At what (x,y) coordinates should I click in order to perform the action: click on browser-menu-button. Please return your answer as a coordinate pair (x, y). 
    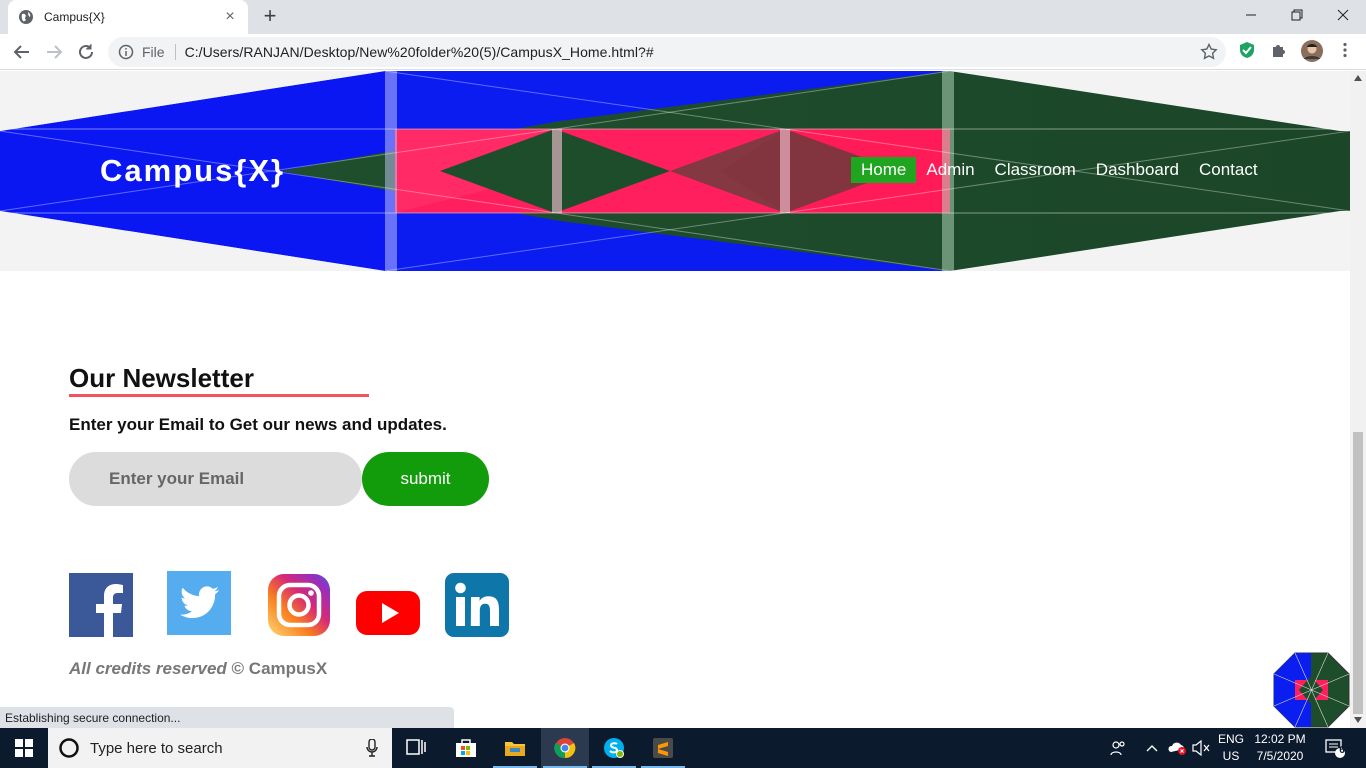
    Looking at the image, I should click on (1345, 50).